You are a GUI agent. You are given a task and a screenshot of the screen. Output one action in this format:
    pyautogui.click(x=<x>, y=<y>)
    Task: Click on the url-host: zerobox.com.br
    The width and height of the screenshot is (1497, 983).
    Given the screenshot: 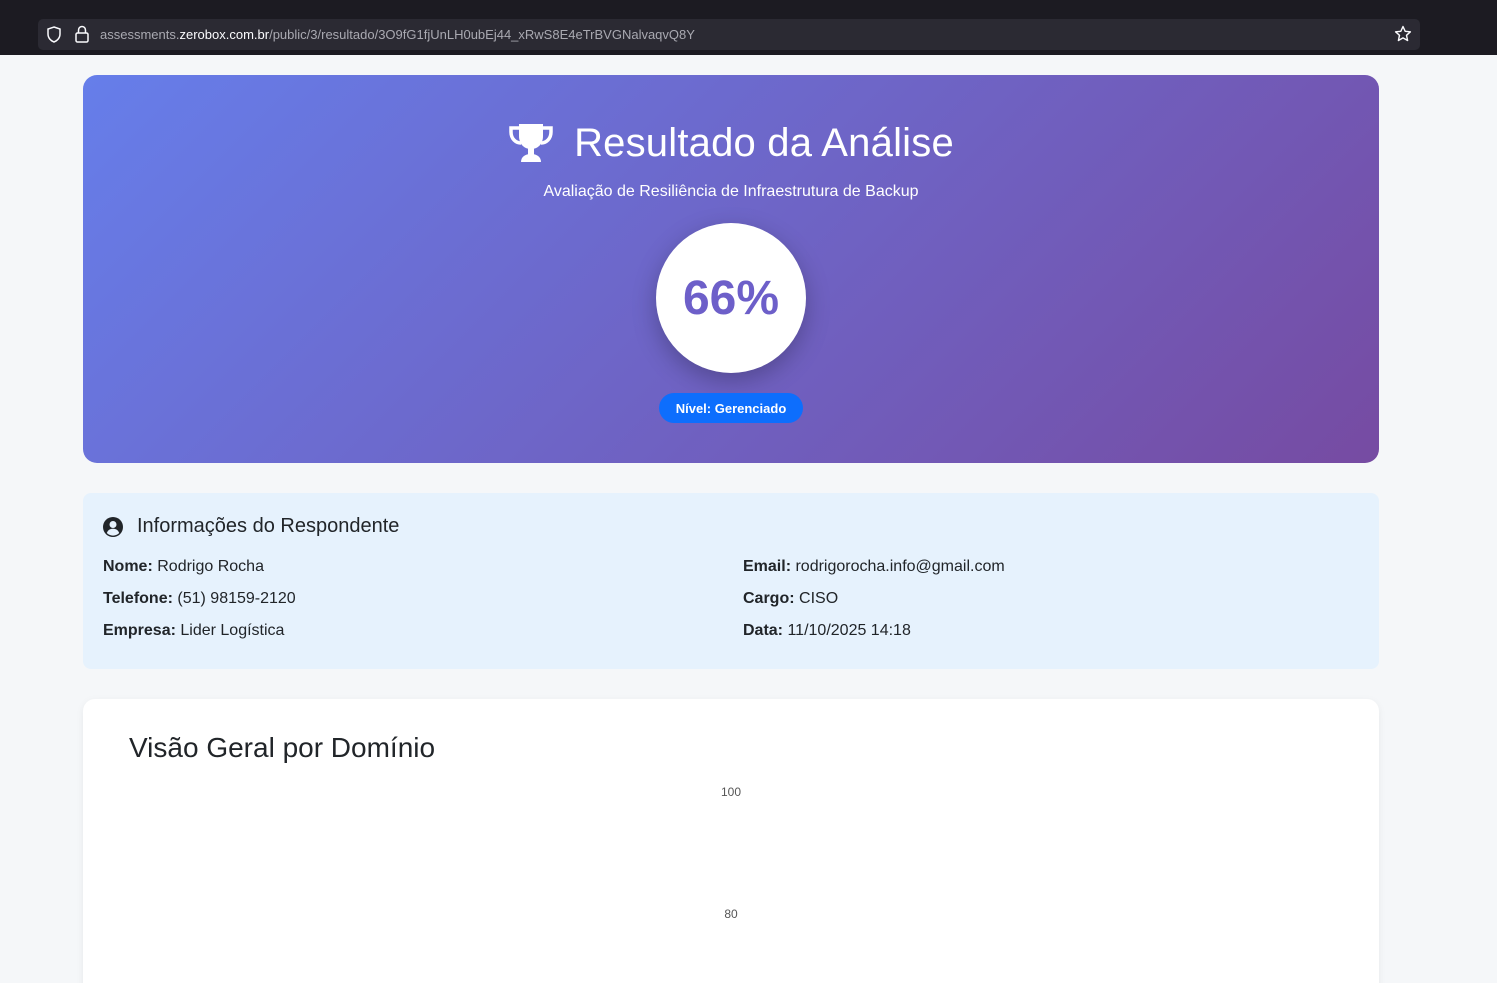 What is the action you would take?
    pyautogui.click(x=224, y=34)
    